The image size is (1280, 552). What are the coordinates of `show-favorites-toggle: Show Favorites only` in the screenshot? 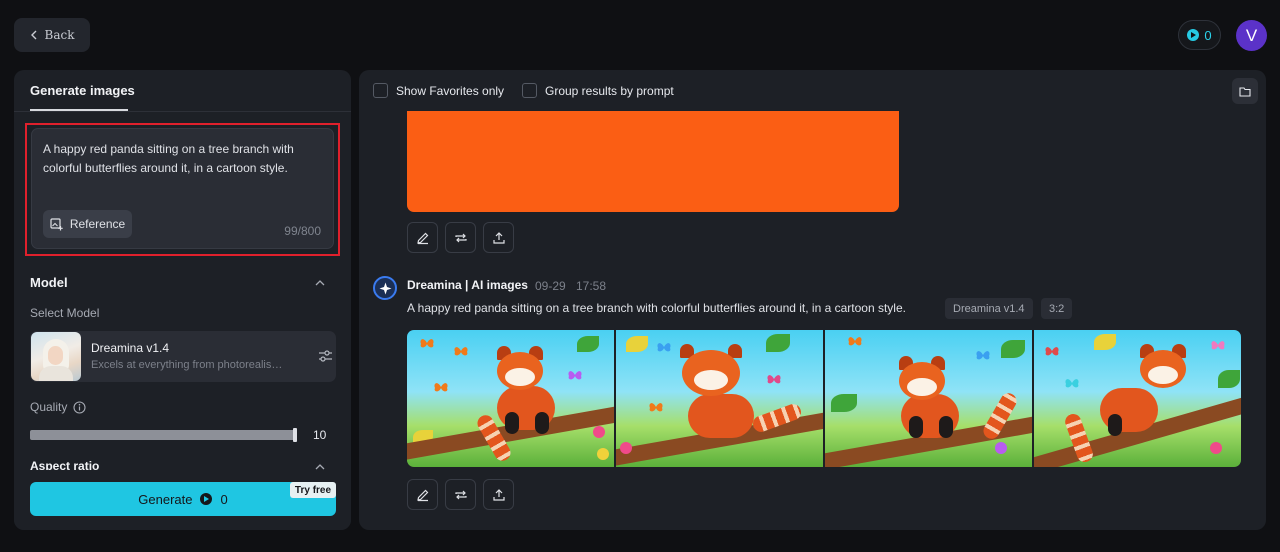 It's located at (438, 90).